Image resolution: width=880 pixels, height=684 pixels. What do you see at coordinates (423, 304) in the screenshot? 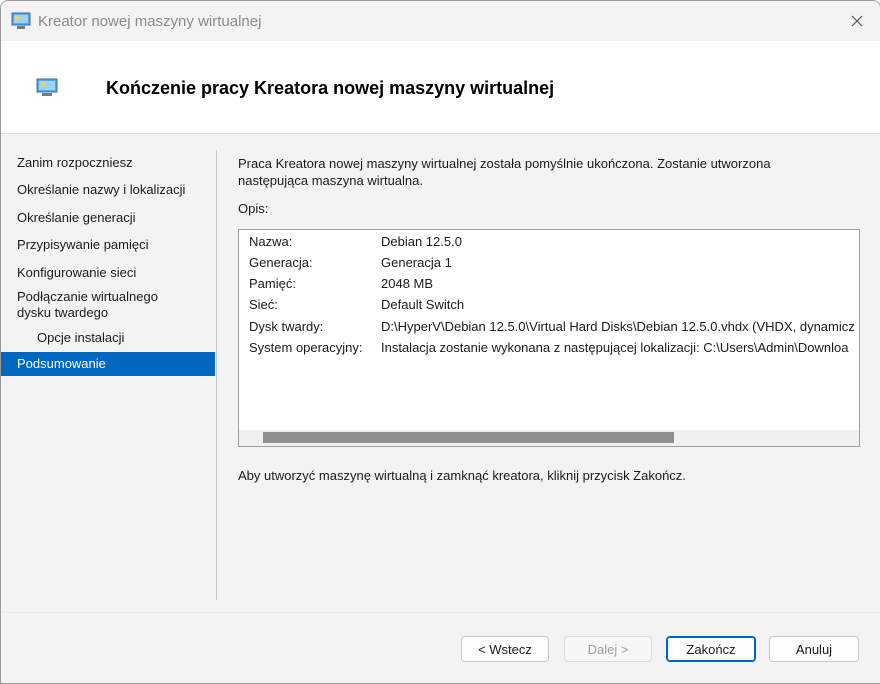
I see `summary-value: Default Switch` at bounding box center [423, 304].